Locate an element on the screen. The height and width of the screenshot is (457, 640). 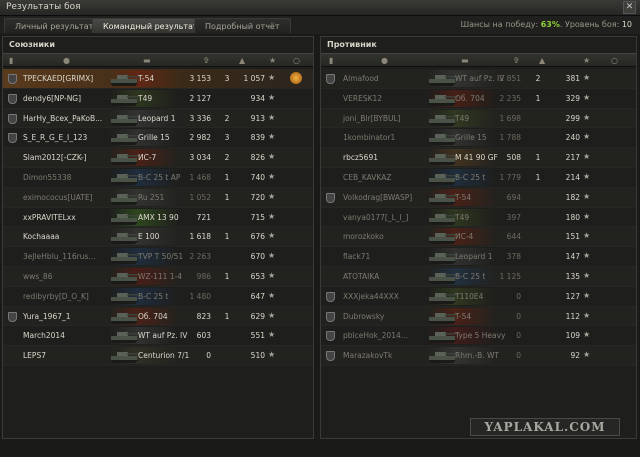
player-row: 1kombinator1 Grille 15 1 788 240 ★ is located at coordinates (478, 138).